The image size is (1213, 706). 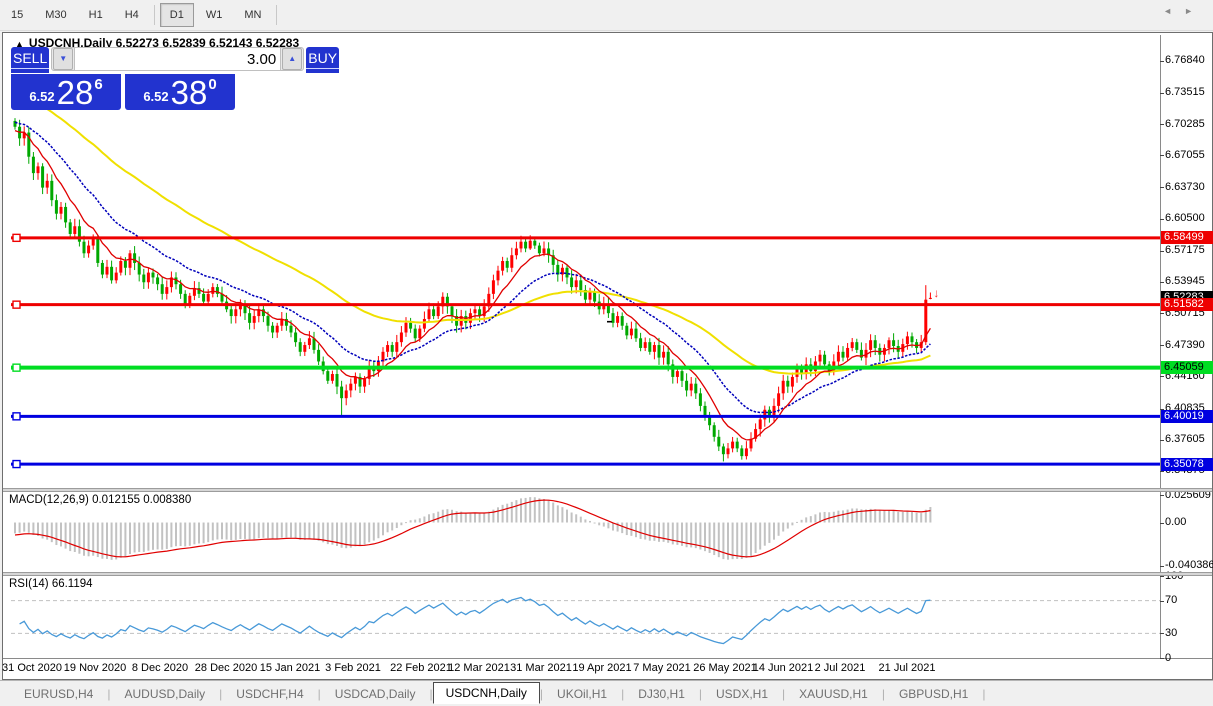 What do you see at coordinates (17, 15) in the screenshot?
I see `timeframe-button-15: 15` at bounding box center [17, 15].